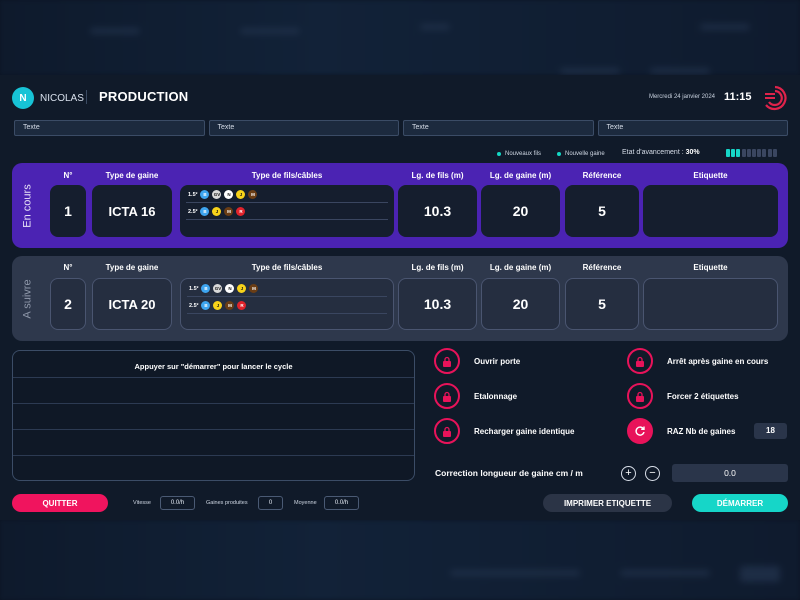  Describe the element at coordinates (400, 37) in the screenshot. I see `blurred-background-top` at that location.